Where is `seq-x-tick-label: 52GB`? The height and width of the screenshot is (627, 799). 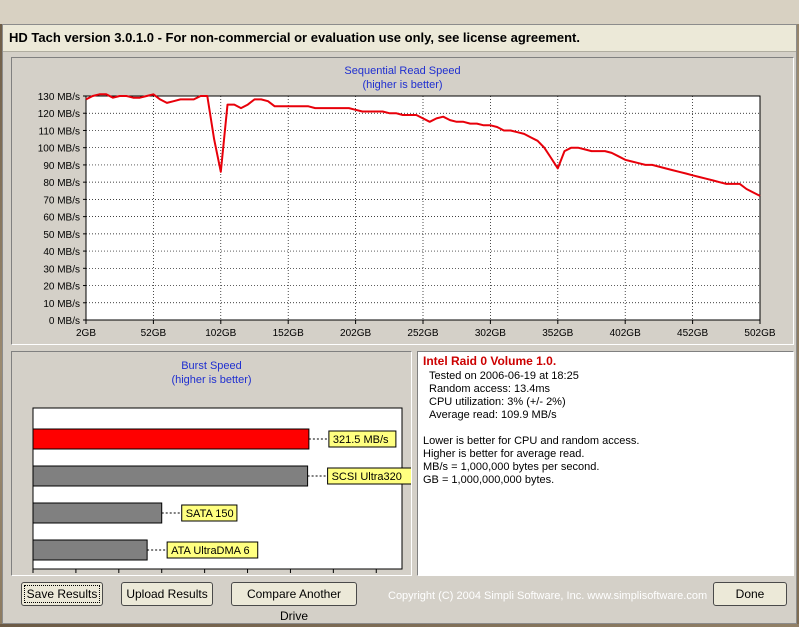 seq-x-tick-label: 52GB is located at coordinates (154, 333).